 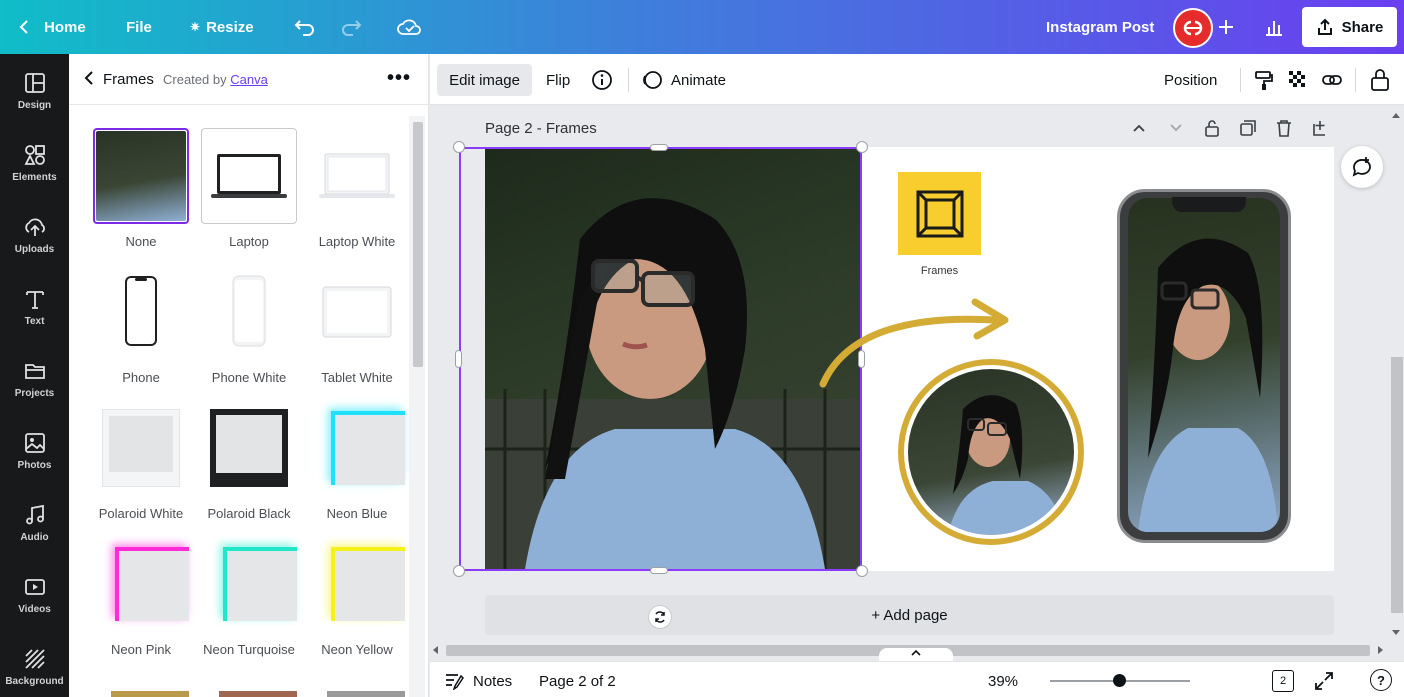 What do you see at coordinates (1349, 27) in the screenshot?
I see `share-button: Share` at bounding box center [1349, 27].